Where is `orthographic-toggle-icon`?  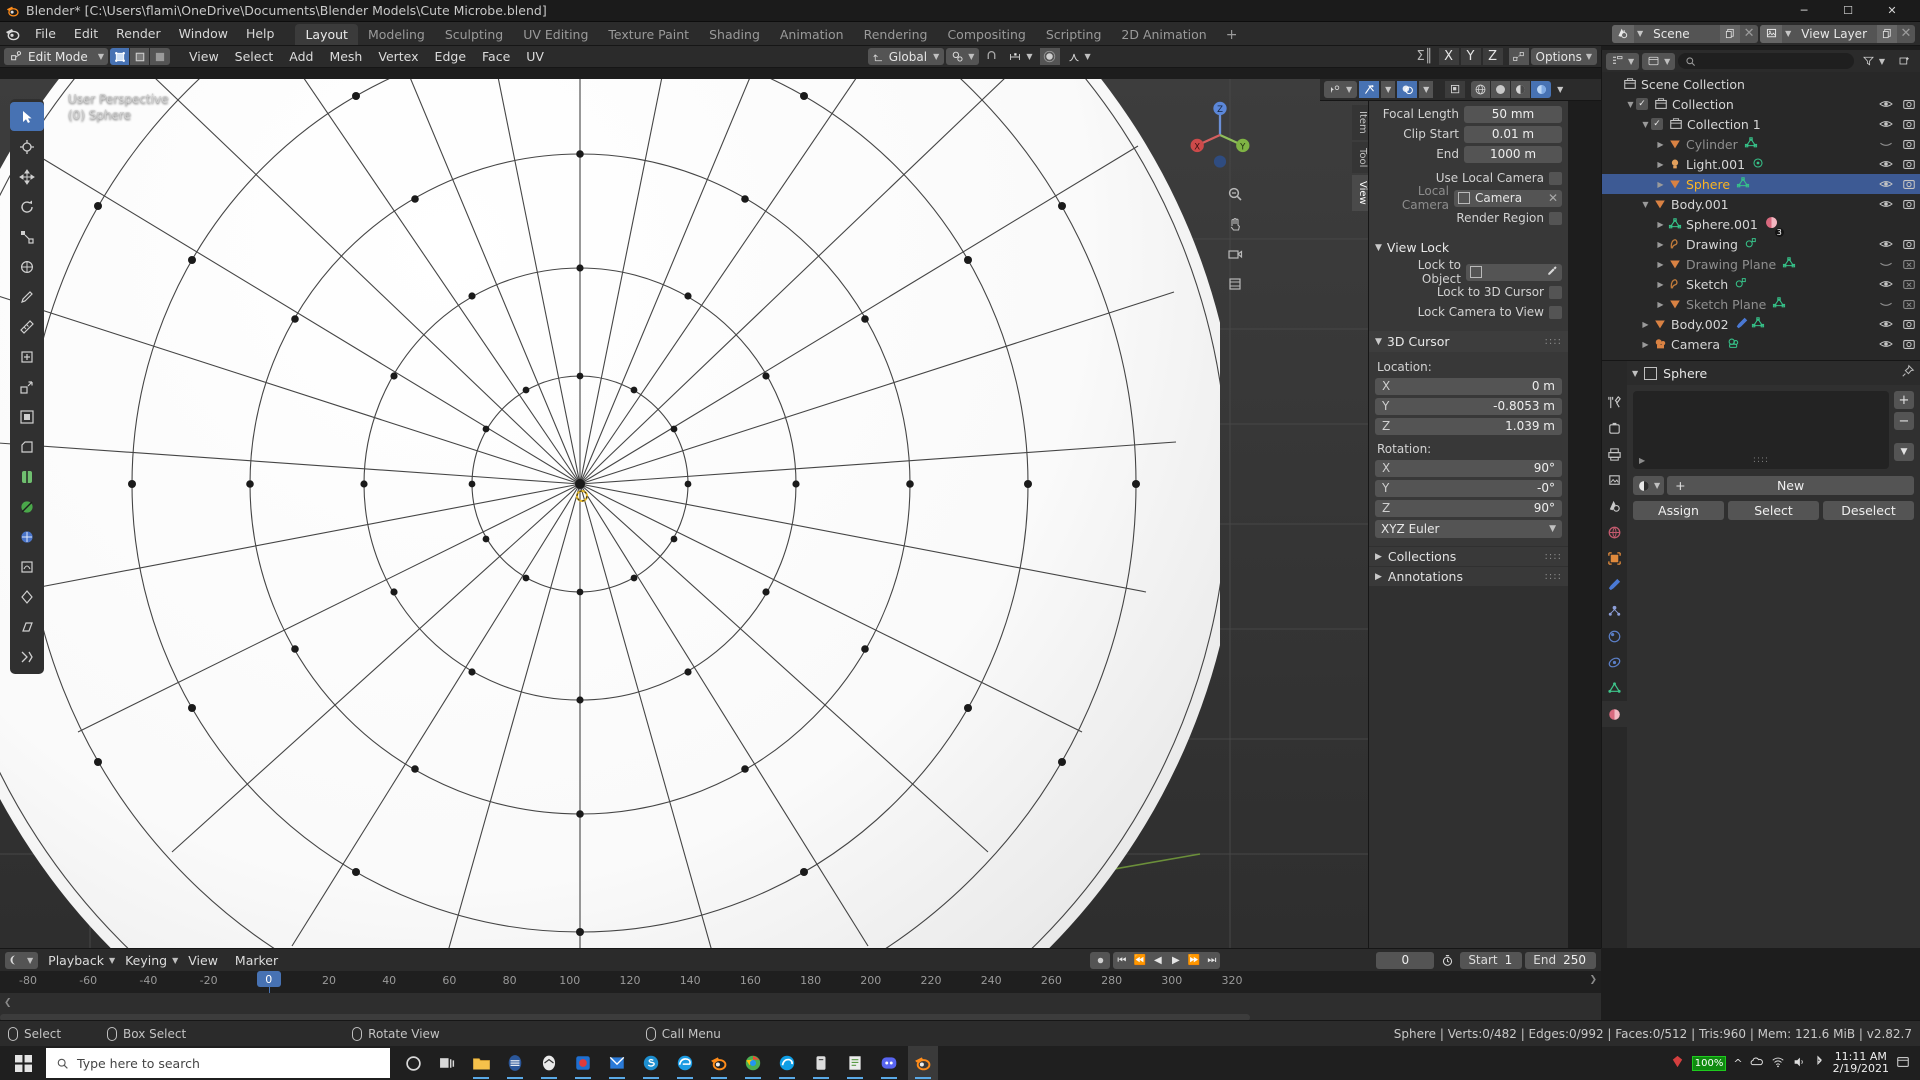
orthographic-toggle-icon is located at coordinates (1235, 284).